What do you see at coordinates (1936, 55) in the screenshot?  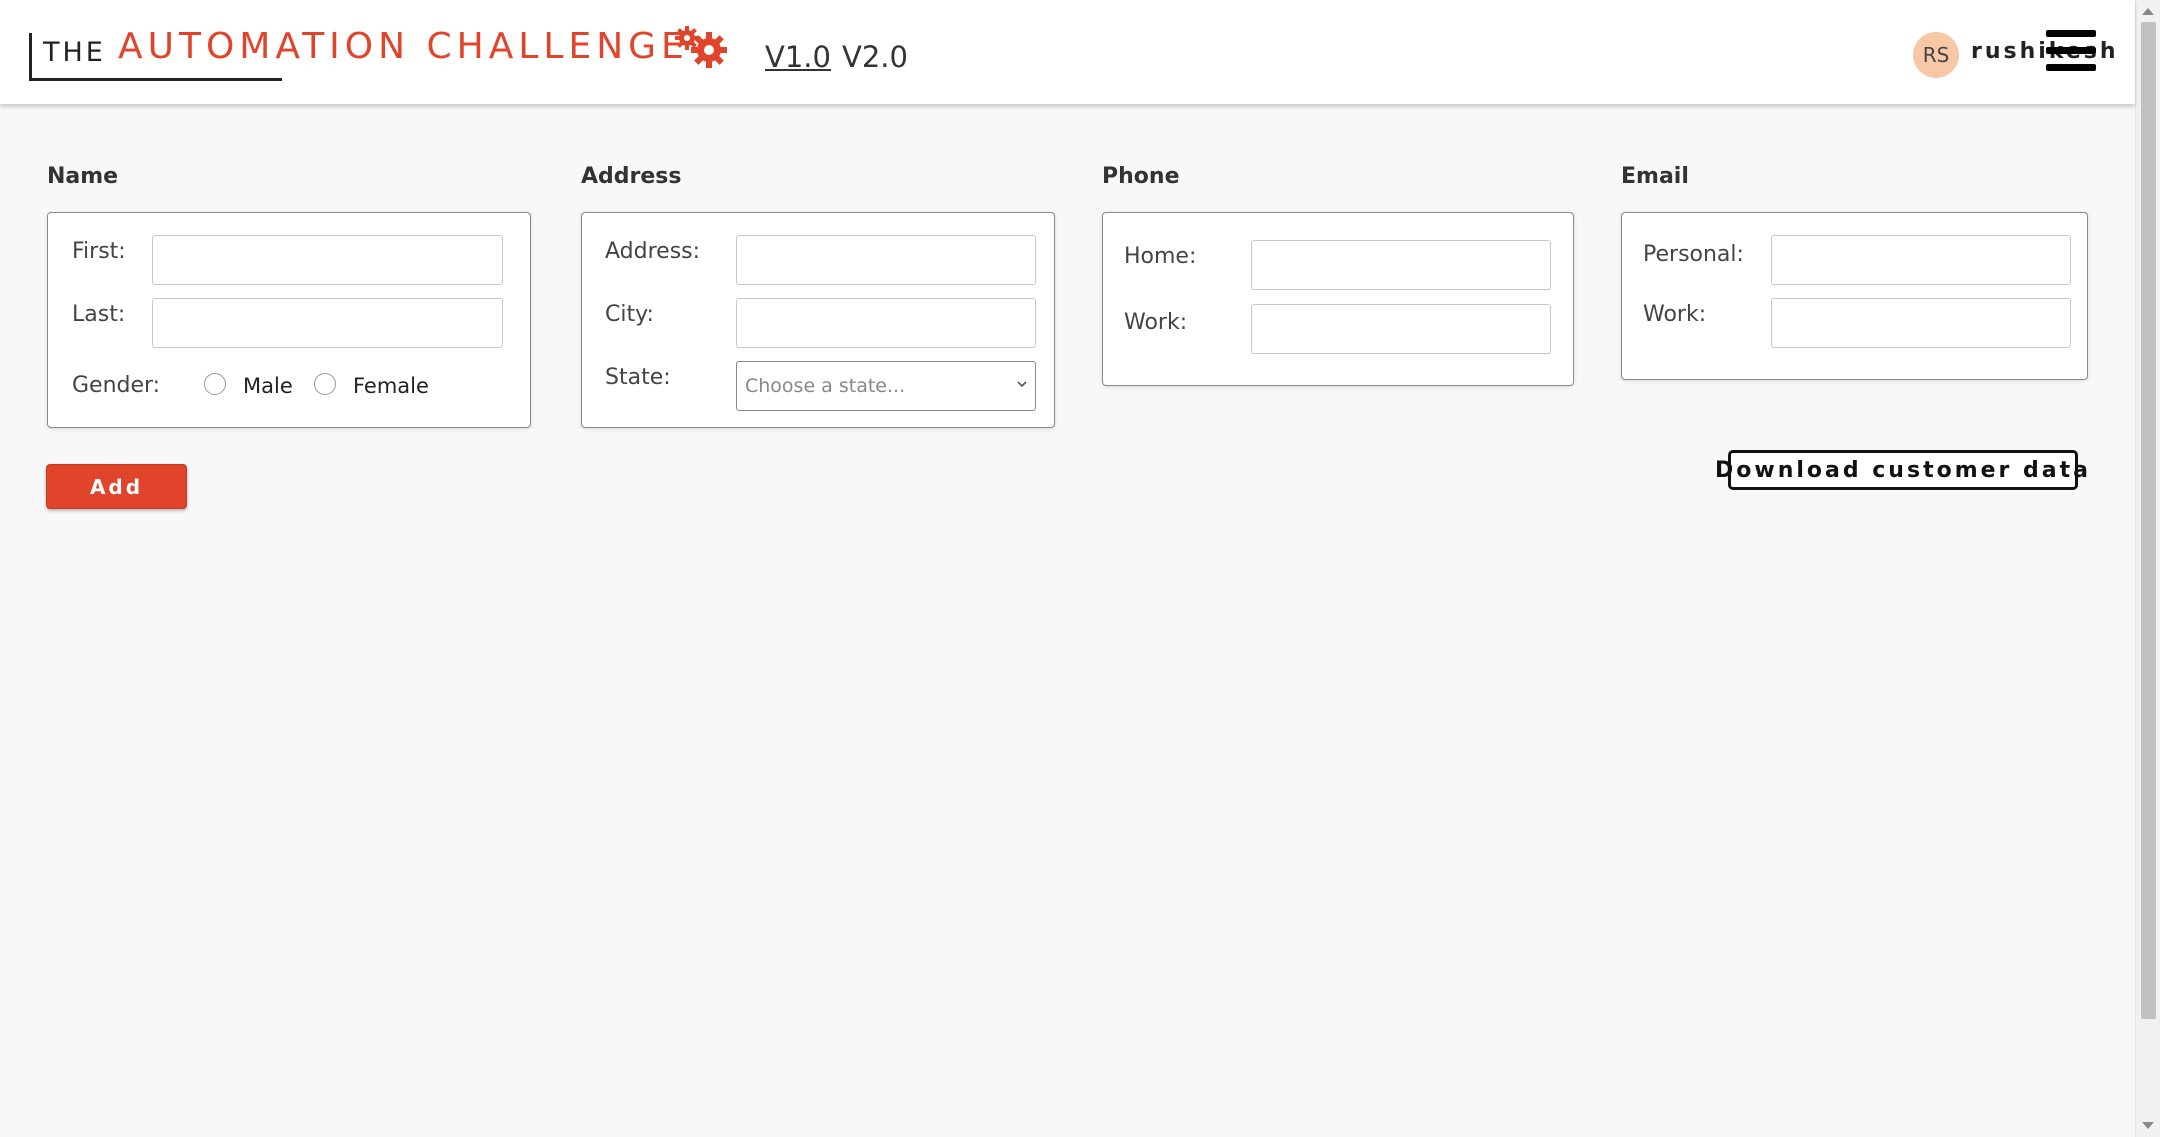 I see `avatar: RS` at bounding box center [1936, 55].